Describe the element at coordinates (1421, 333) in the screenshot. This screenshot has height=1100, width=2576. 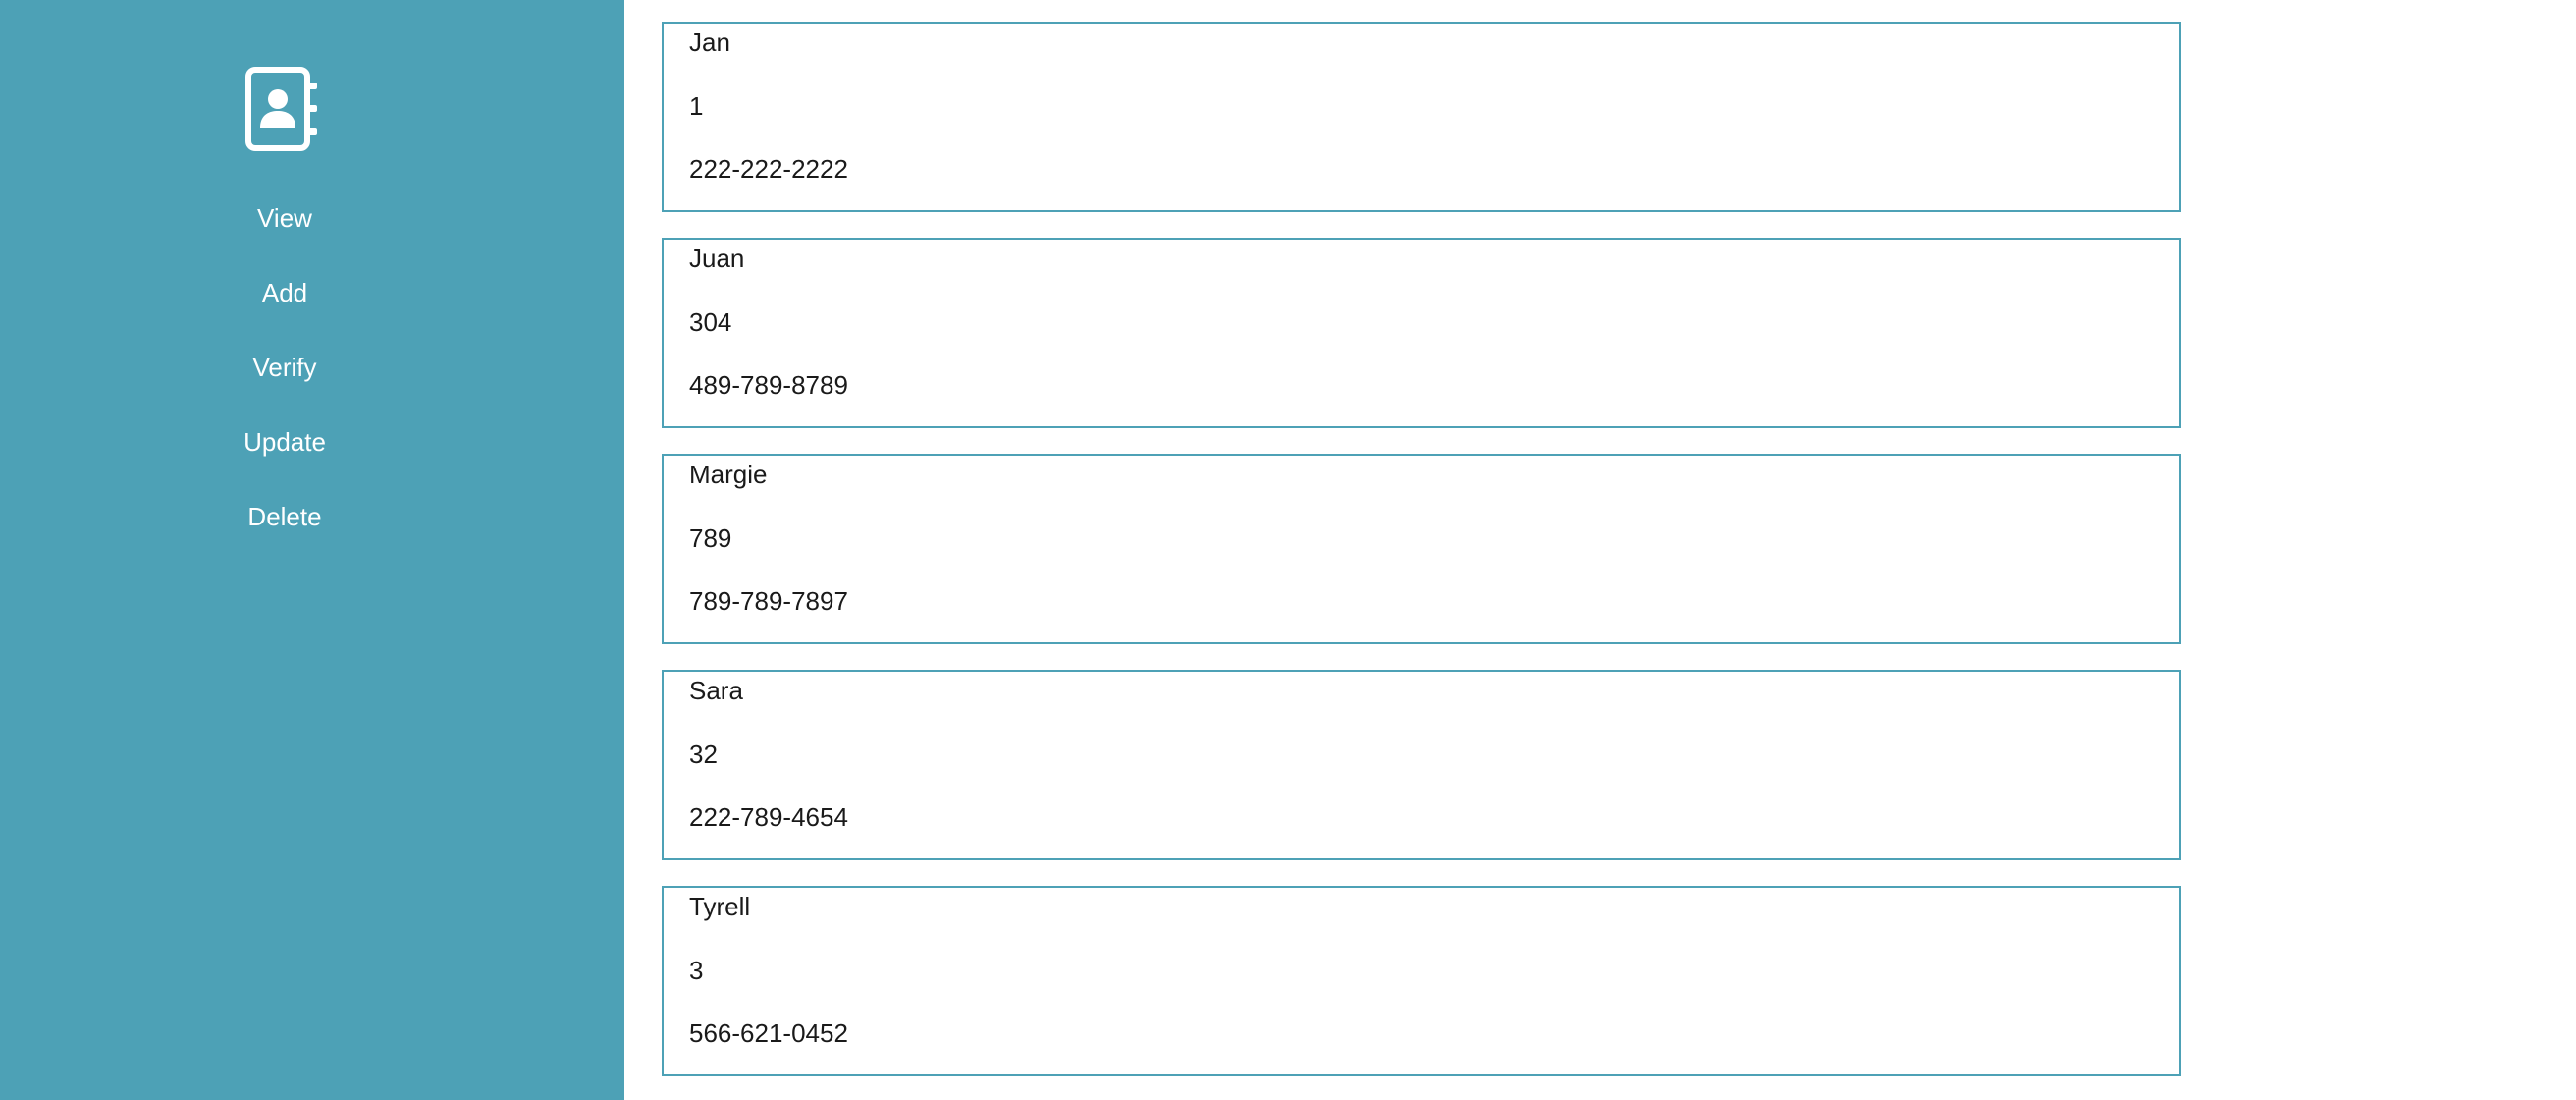
I see `contact-card: Juan 304 489-789-8789` at that location.